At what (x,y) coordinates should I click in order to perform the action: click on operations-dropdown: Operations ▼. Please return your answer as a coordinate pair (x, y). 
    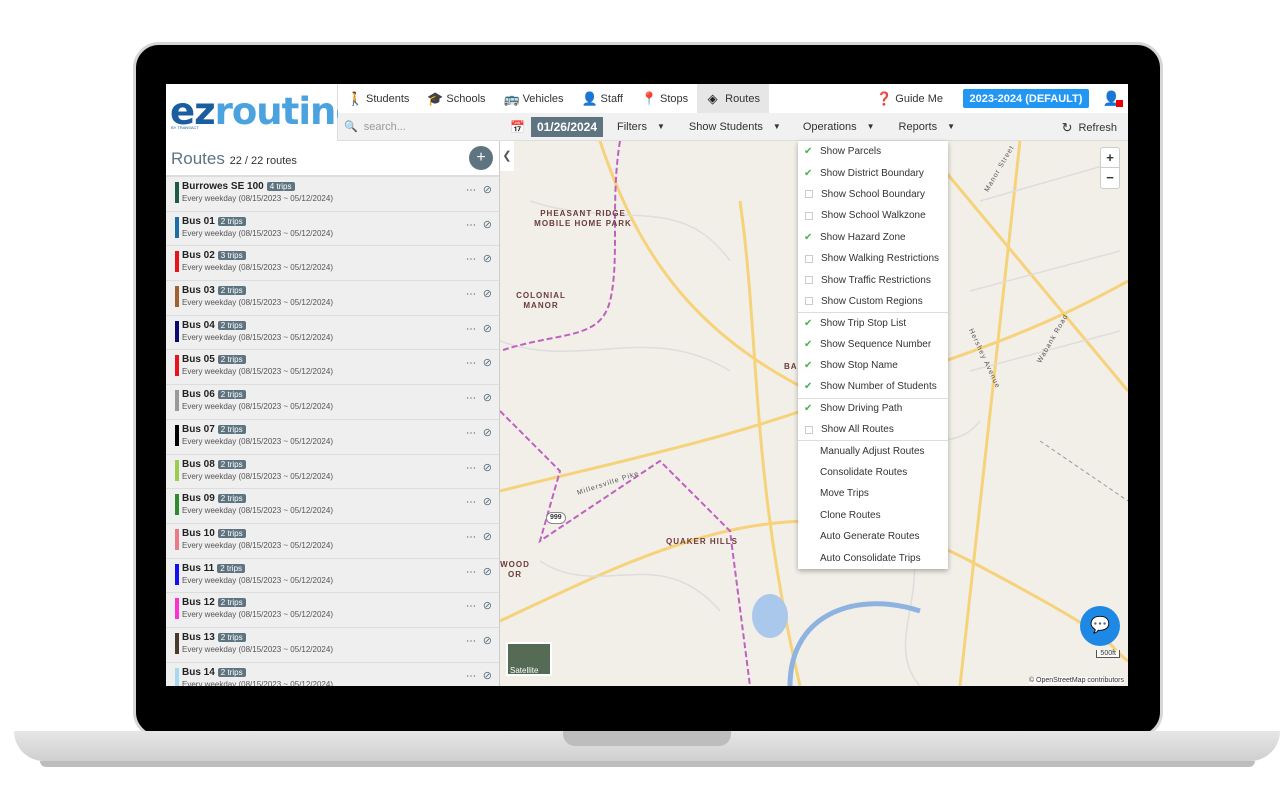
    Looking at the image, I should click on (839, 127).